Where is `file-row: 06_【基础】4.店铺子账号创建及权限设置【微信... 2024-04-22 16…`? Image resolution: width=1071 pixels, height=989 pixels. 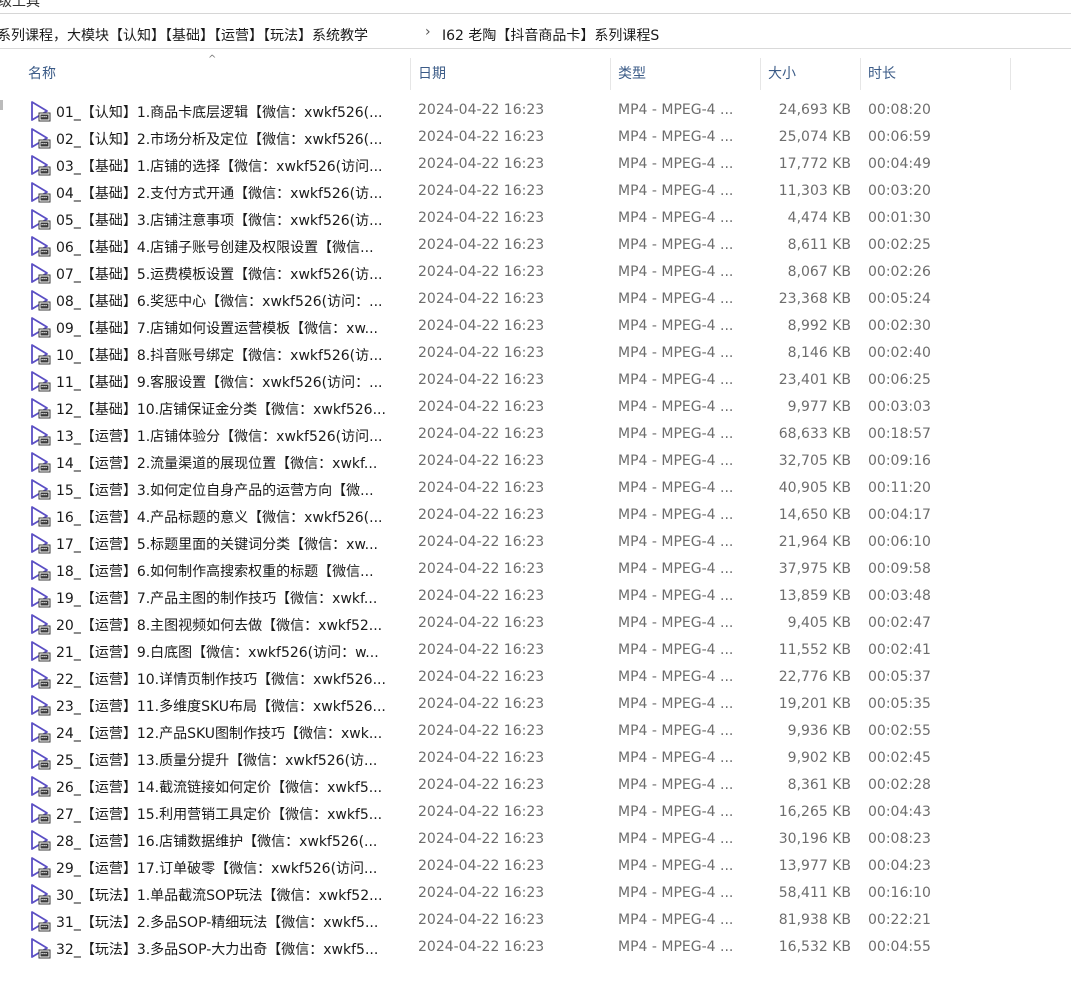
file-row: 06_【基础】4.店铺子账号创建及权限设置【微信... 2024-04-22 16… is located at coordinates (535, 246).